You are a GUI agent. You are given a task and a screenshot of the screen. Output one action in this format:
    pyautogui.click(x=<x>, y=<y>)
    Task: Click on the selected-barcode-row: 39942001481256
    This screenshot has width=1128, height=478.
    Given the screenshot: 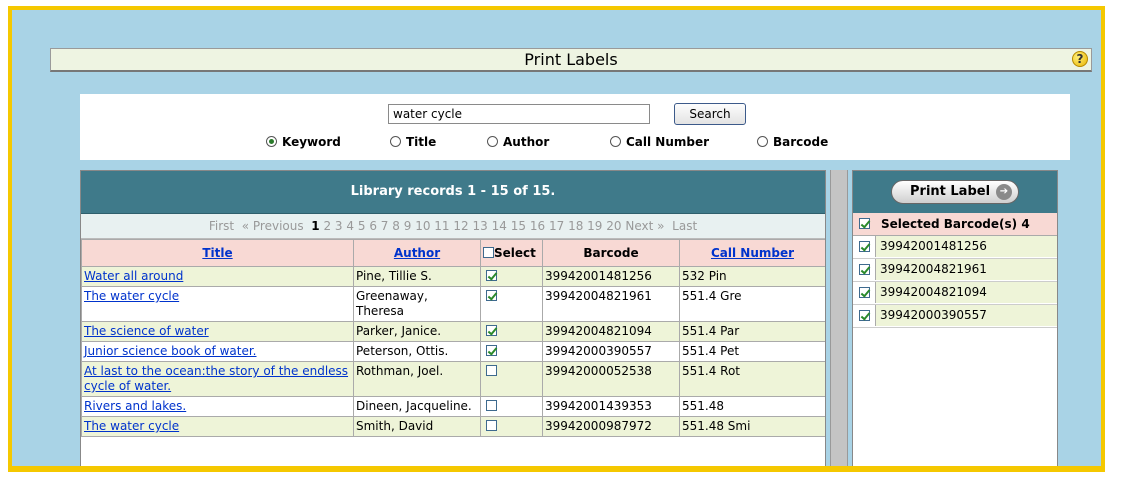 What is the action you would take?
    pyautogui.click(x=955, y=247)
    